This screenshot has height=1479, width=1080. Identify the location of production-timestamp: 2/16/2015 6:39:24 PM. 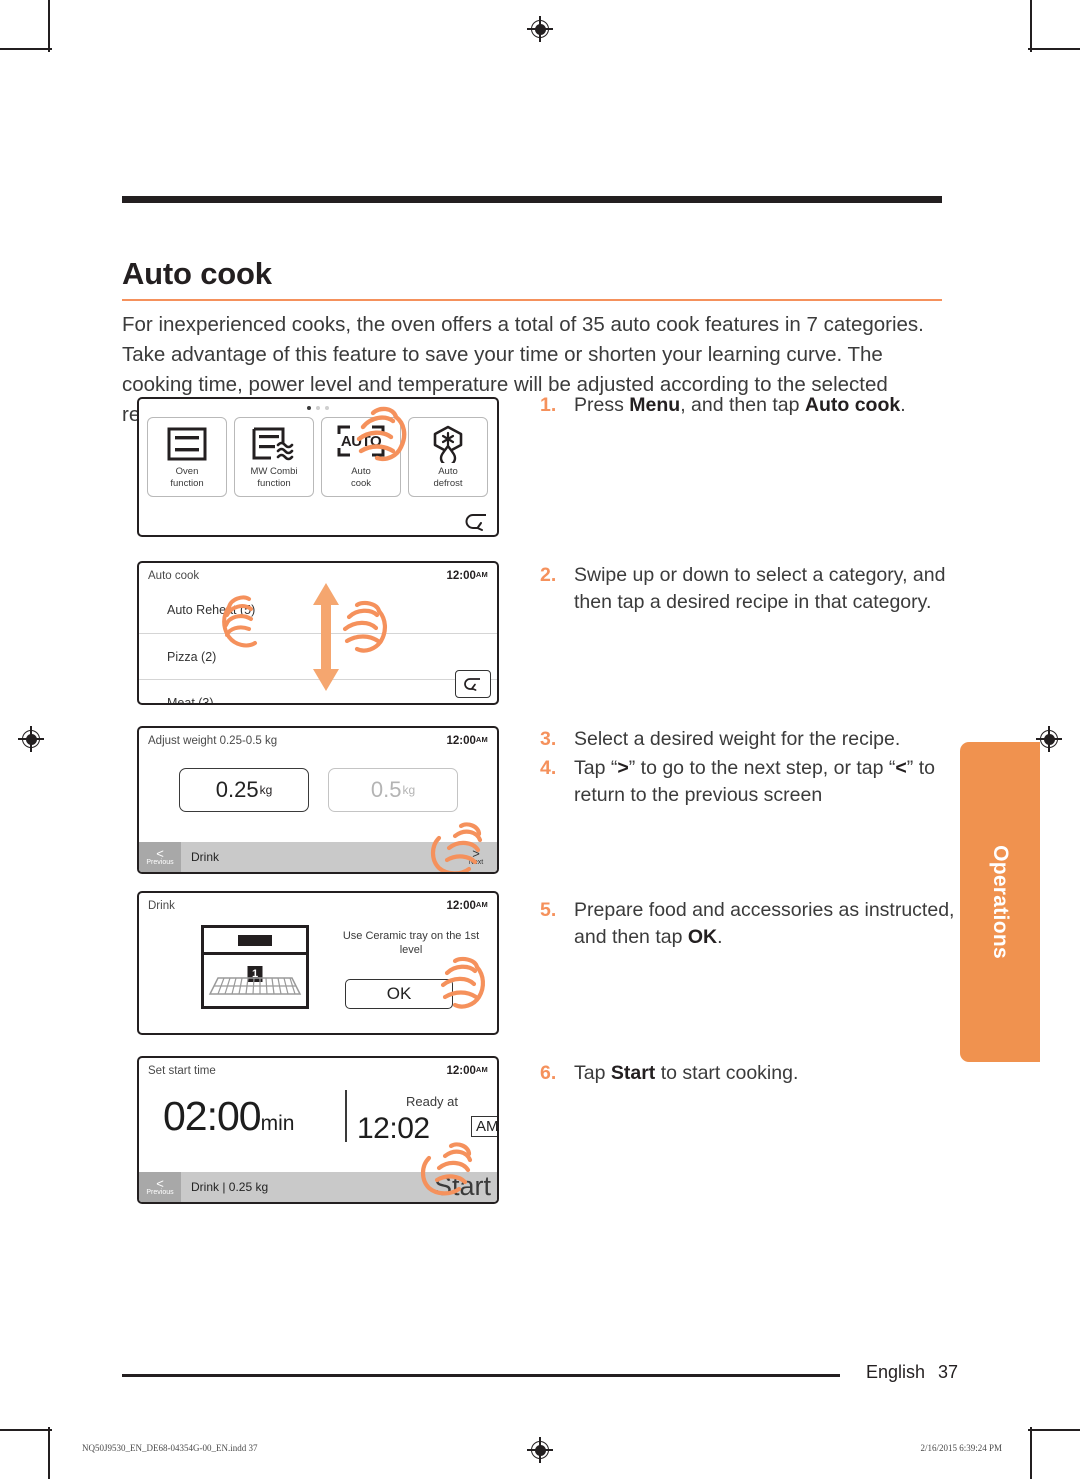
(961, 1448).